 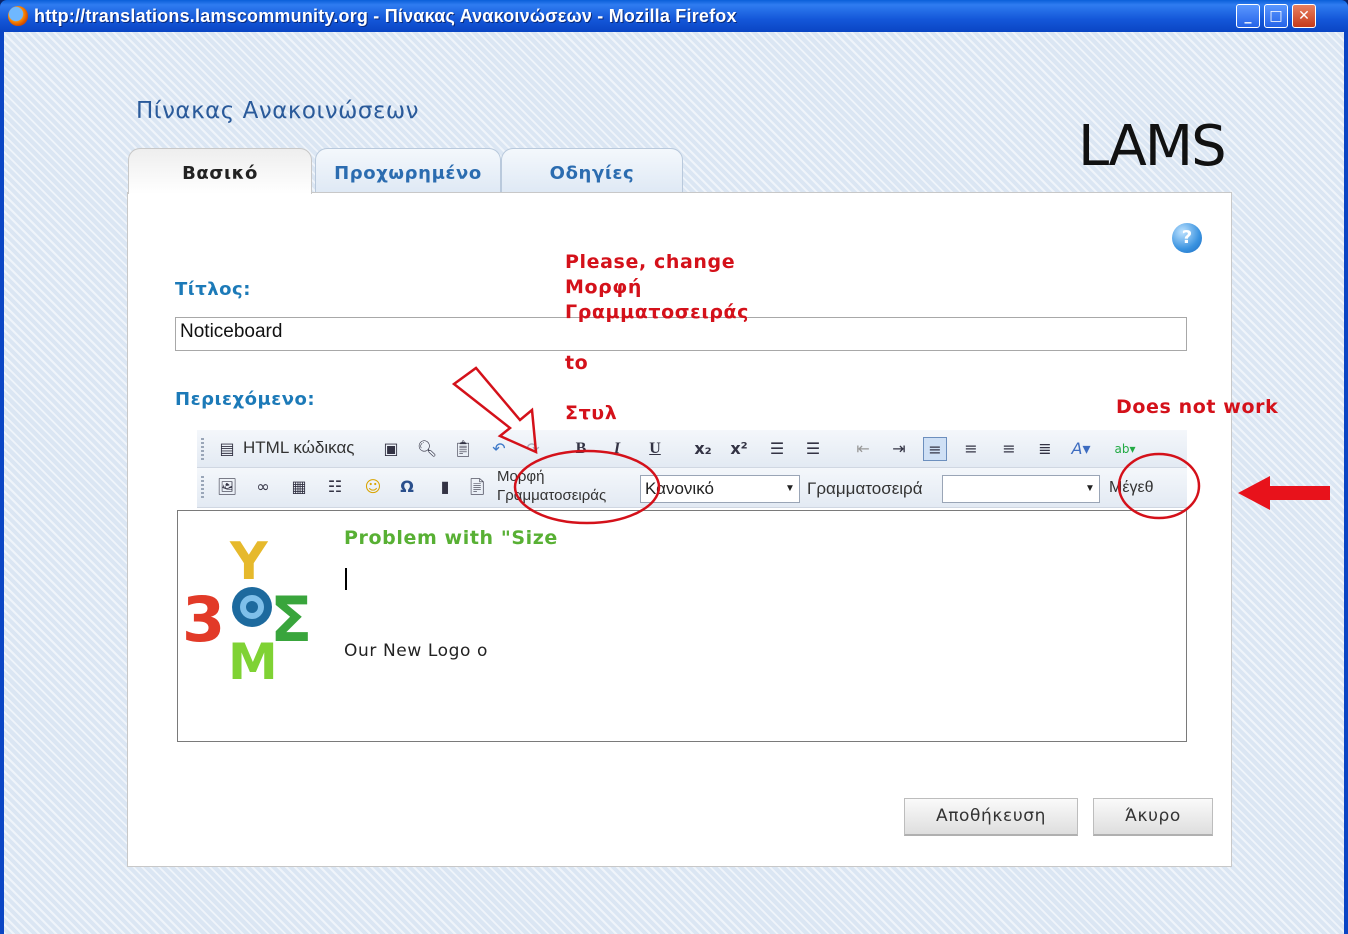 What do you see at coordinates (703, 449) in the screenshot?
I see `subscript-button: x₂` at bounding box center [703, 449].